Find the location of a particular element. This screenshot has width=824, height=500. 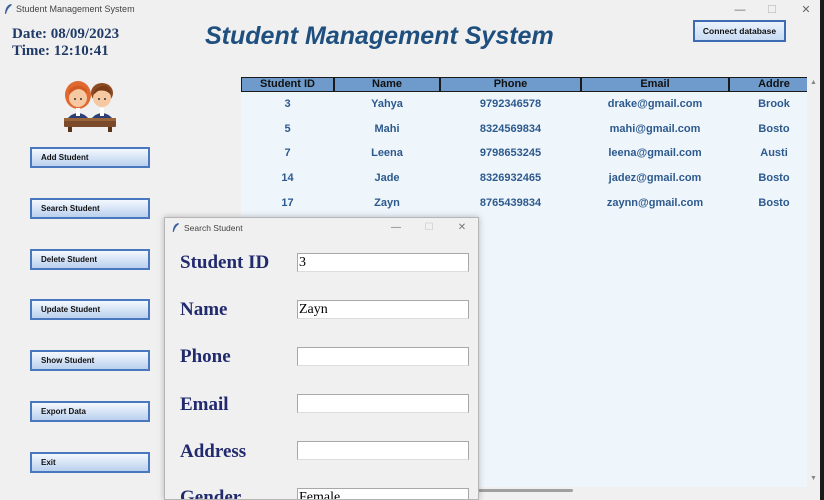

cell-phone: 9798653245 is located at coordinates (510, 153).